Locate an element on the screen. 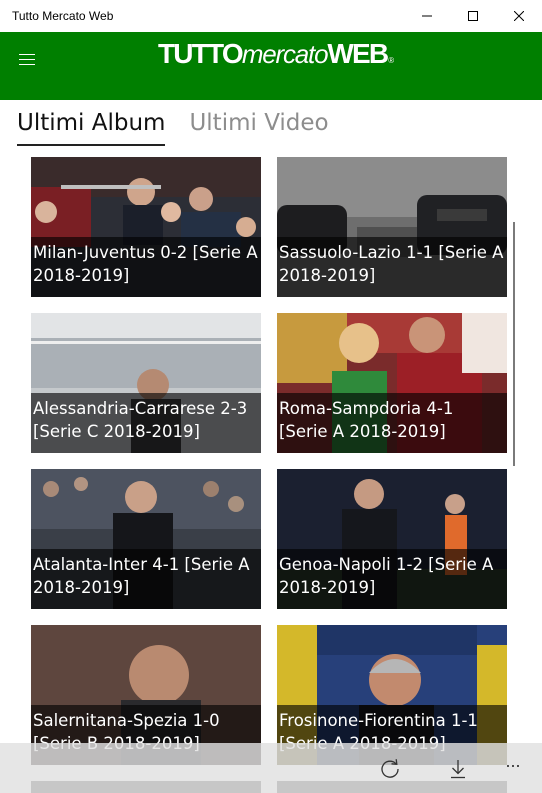 The height and width of the screenshot is (793, 542). download-button is located at coordinates (458, 769).